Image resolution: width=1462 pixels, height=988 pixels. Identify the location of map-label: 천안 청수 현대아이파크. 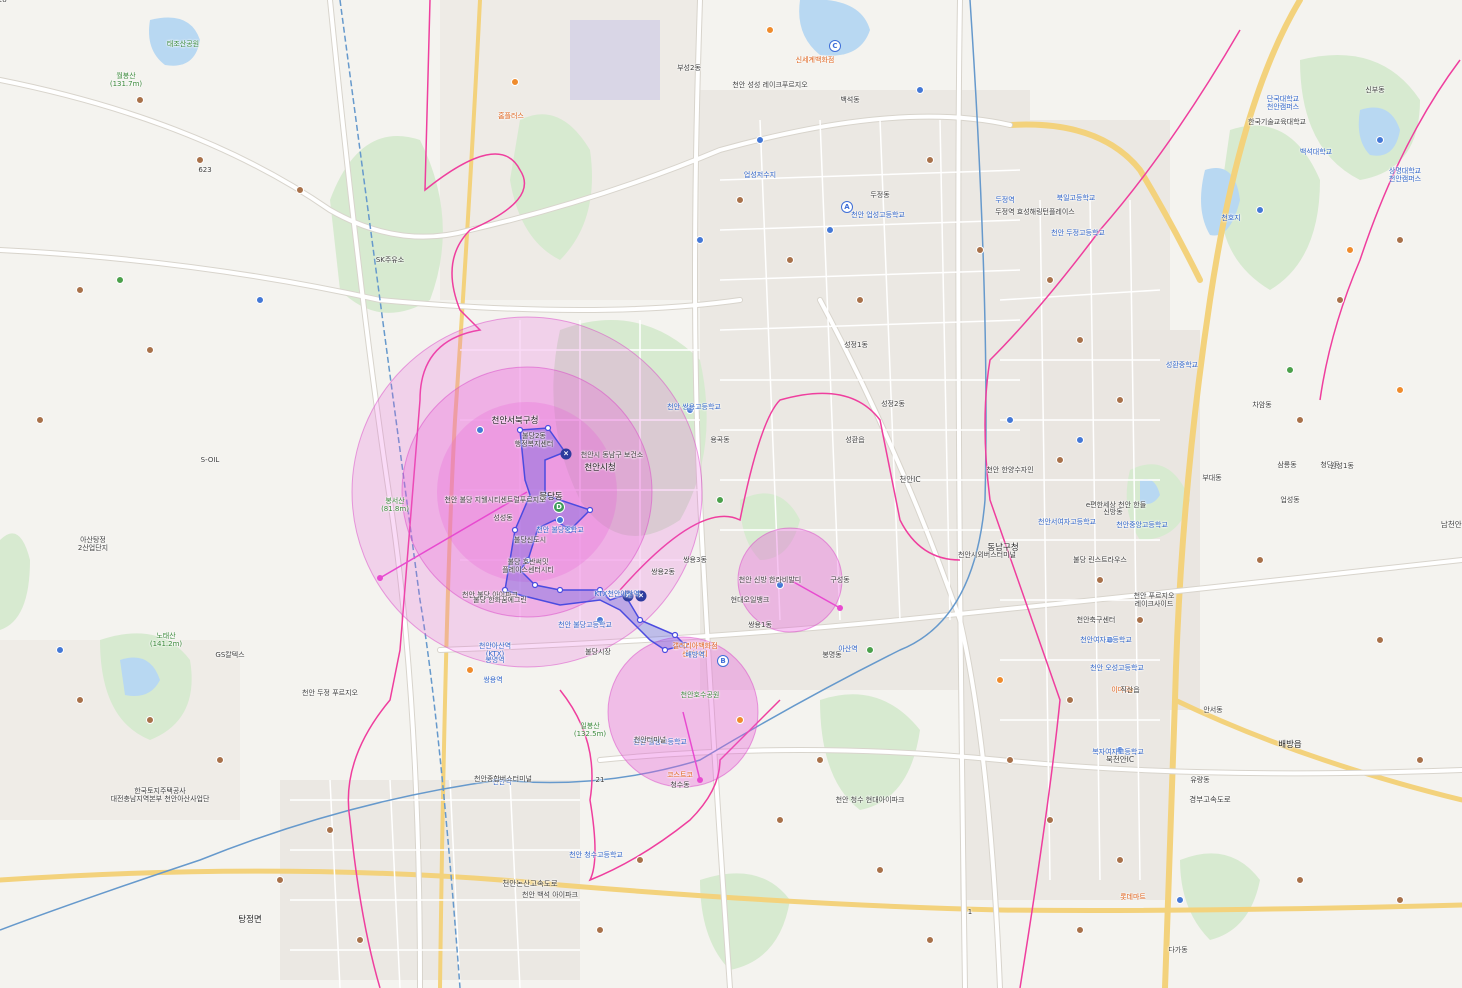
(870, 800).